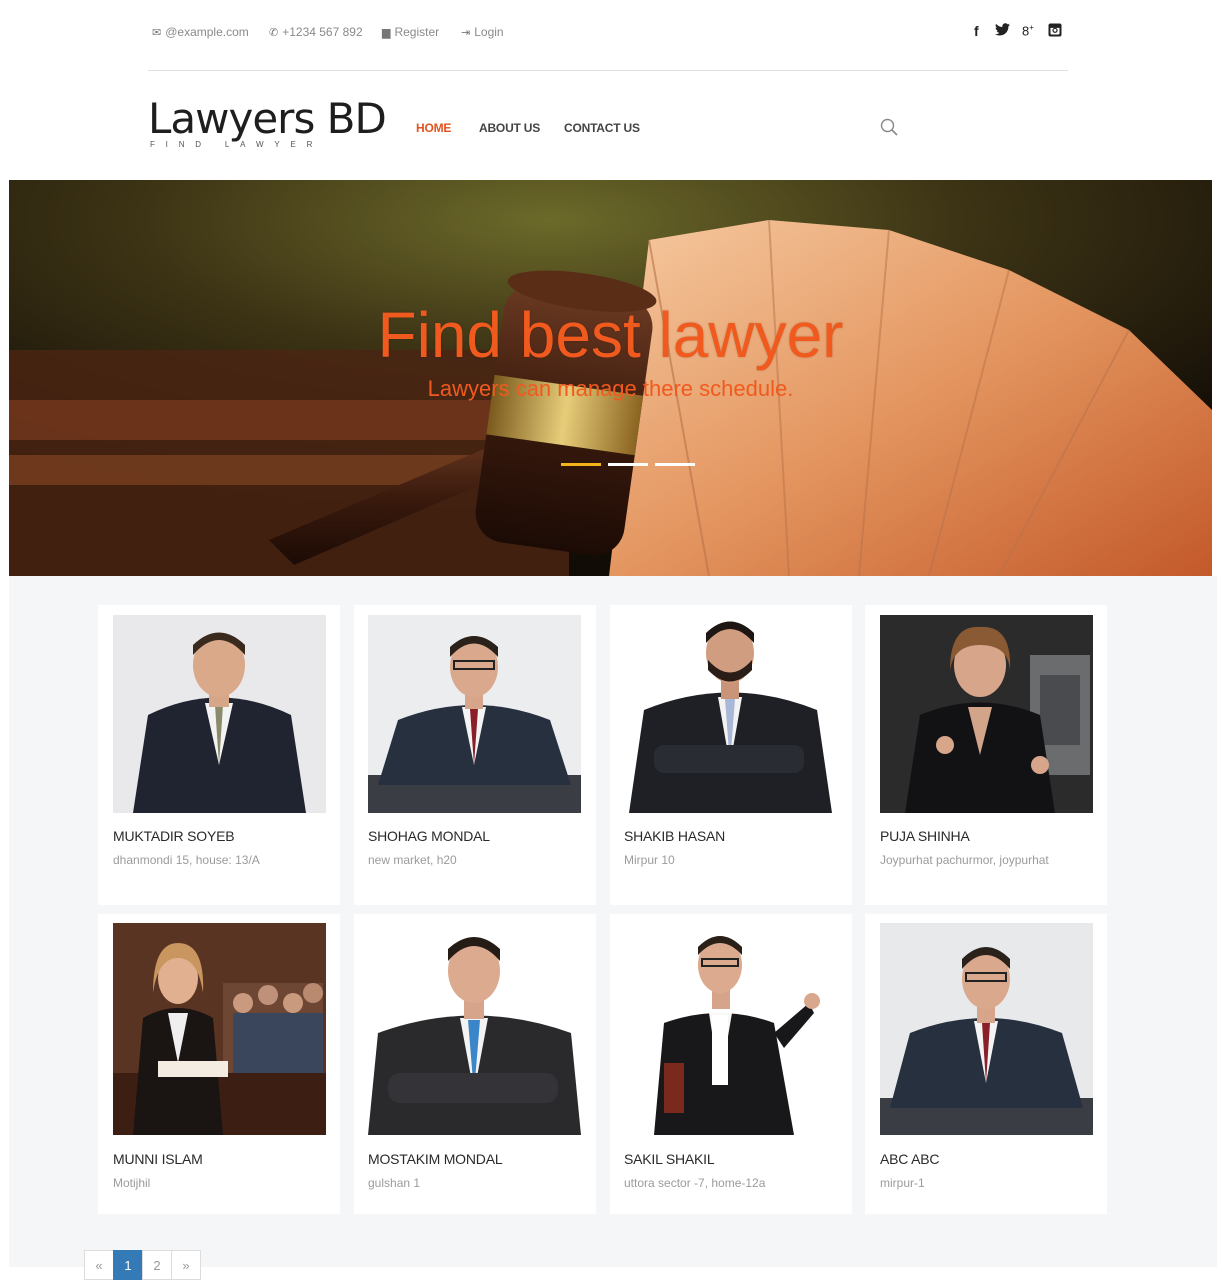 The height and width of the screenshot is (1281, 1217). What do you see at coordinates (128, 1265) in the screenshot?
I see `pagination-page-1: 1` at bounding box center [128, 1265].